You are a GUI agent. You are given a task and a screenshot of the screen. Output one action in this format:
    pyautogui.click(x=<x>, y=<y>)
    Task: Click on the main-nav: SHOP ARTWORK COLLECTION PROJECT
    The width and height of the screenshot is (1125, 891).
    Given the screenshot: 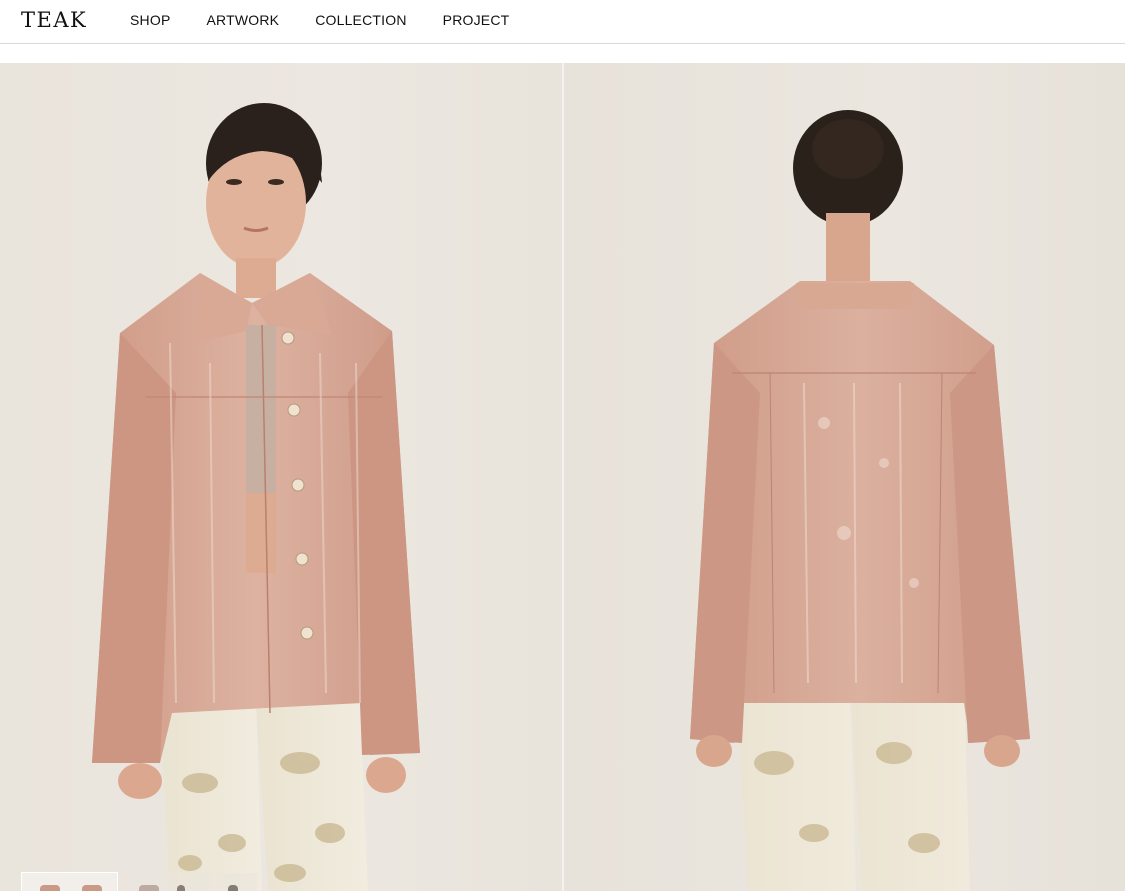 What is the action you would take?
    pyautogui.click(x=337, y=20)
    